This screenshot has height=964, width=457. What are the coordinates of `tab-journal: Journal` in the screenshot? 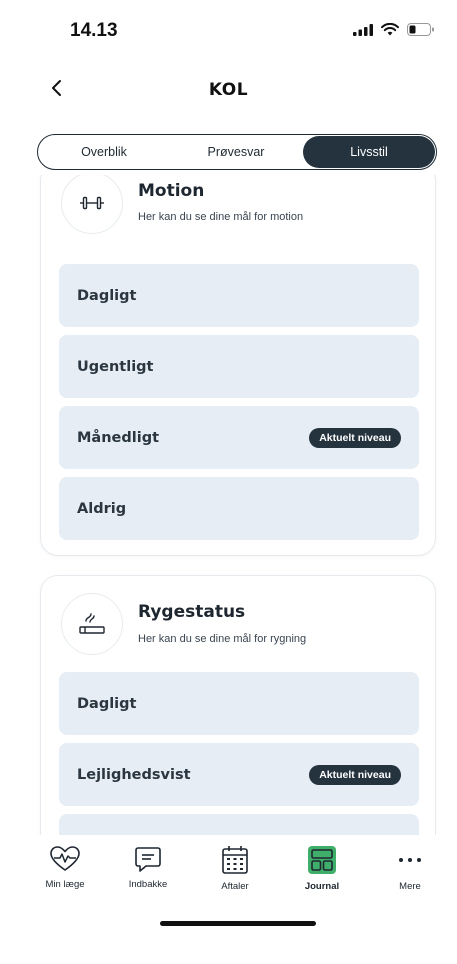 It's located at (322, 868).